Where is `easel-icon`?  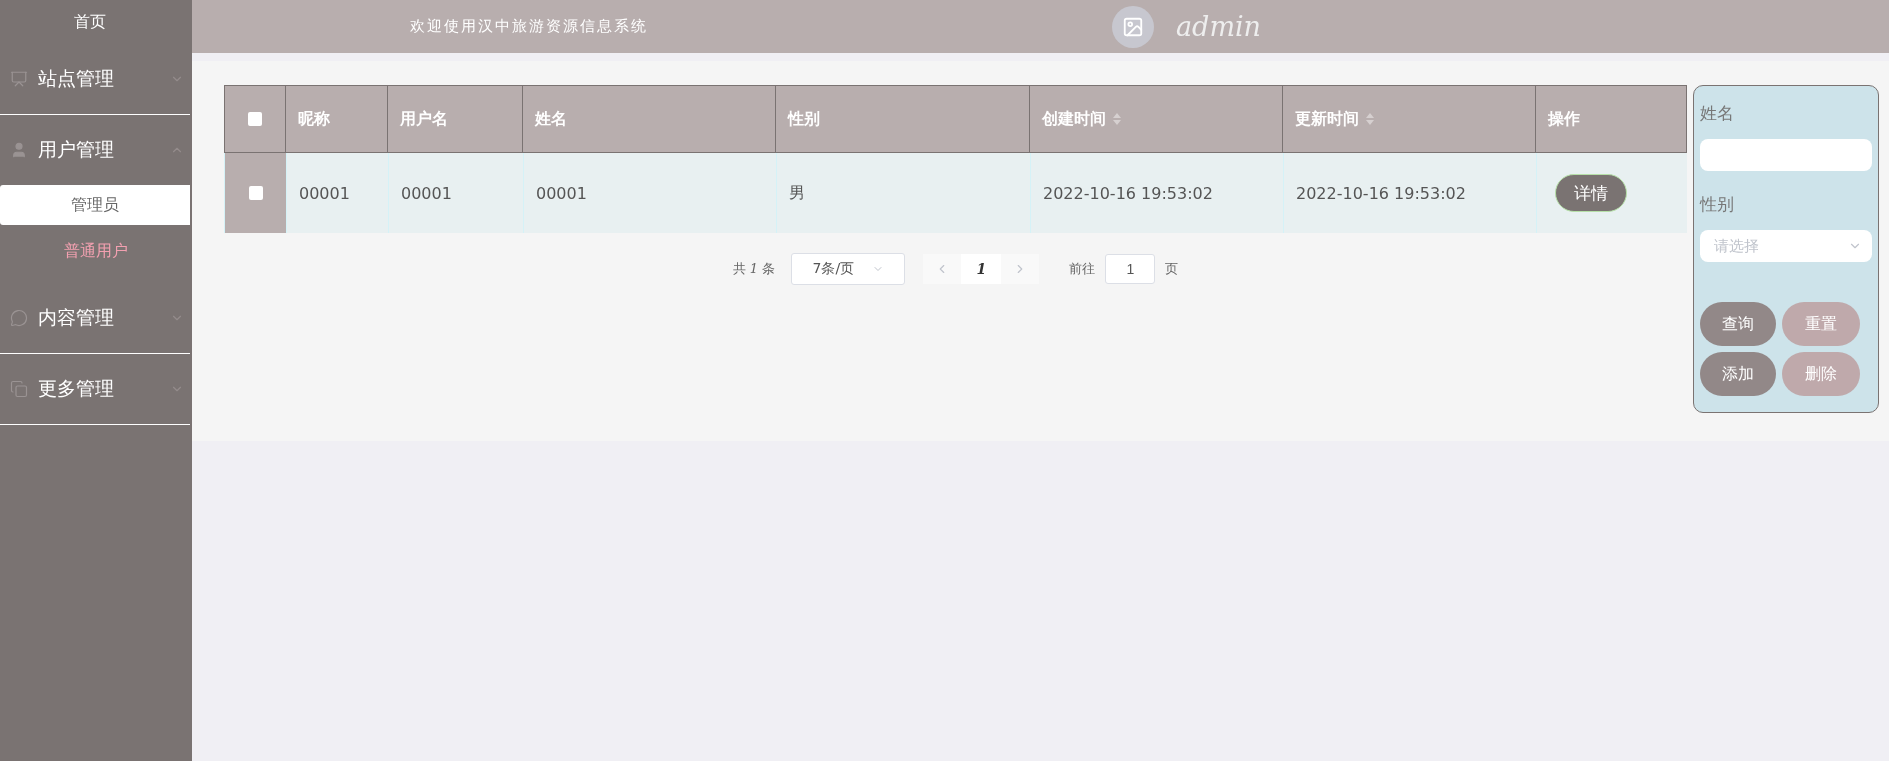 easel-icon is located at coordinates (19, 79).